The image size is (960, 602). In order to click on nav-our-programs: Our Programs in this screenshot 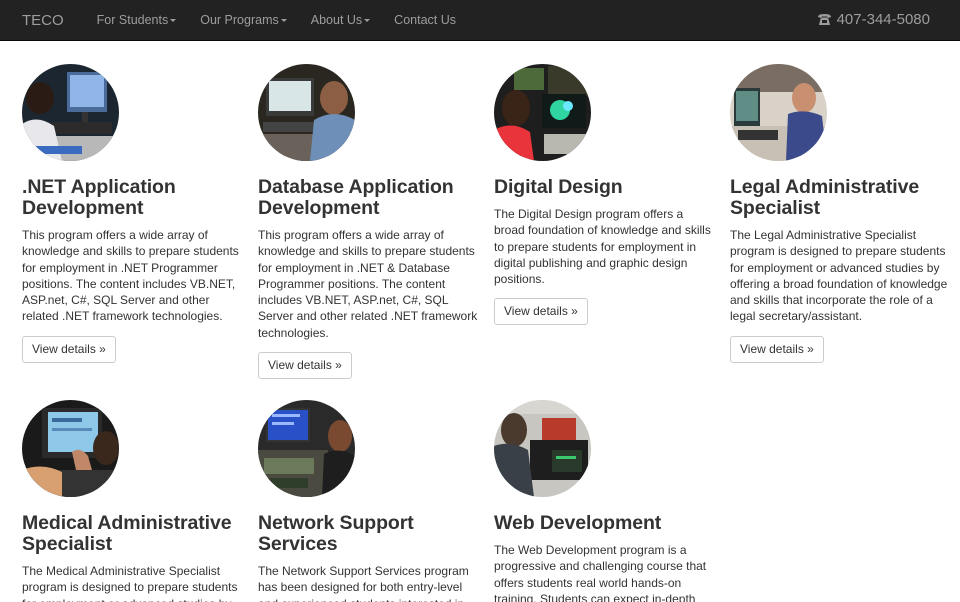, I will do `click(243, 20)`.